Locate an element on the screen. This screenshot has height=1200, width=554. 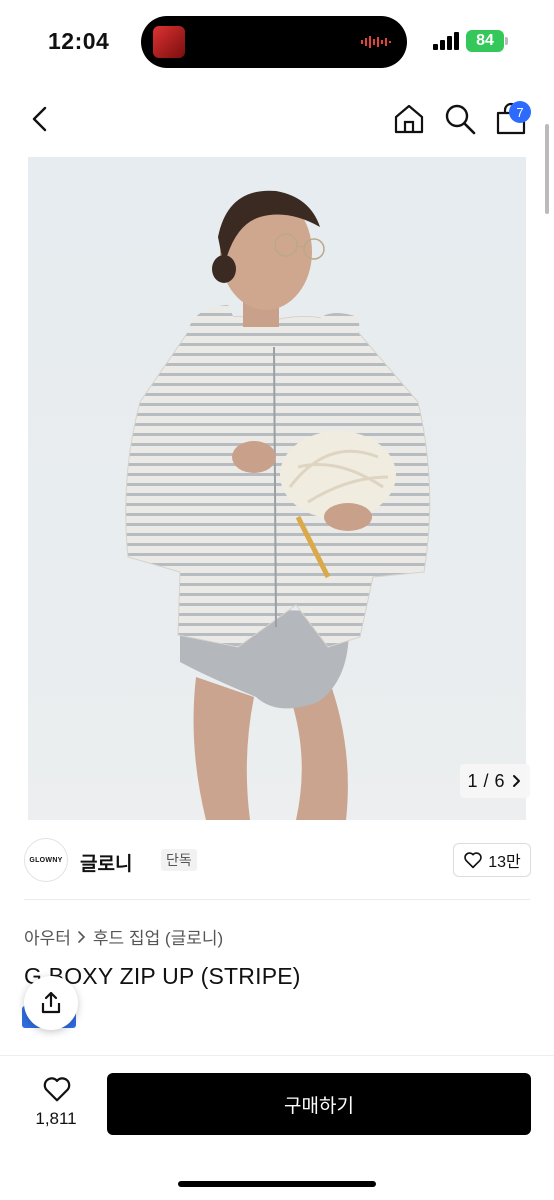
share-icon is located at coordinates (51, 1002).